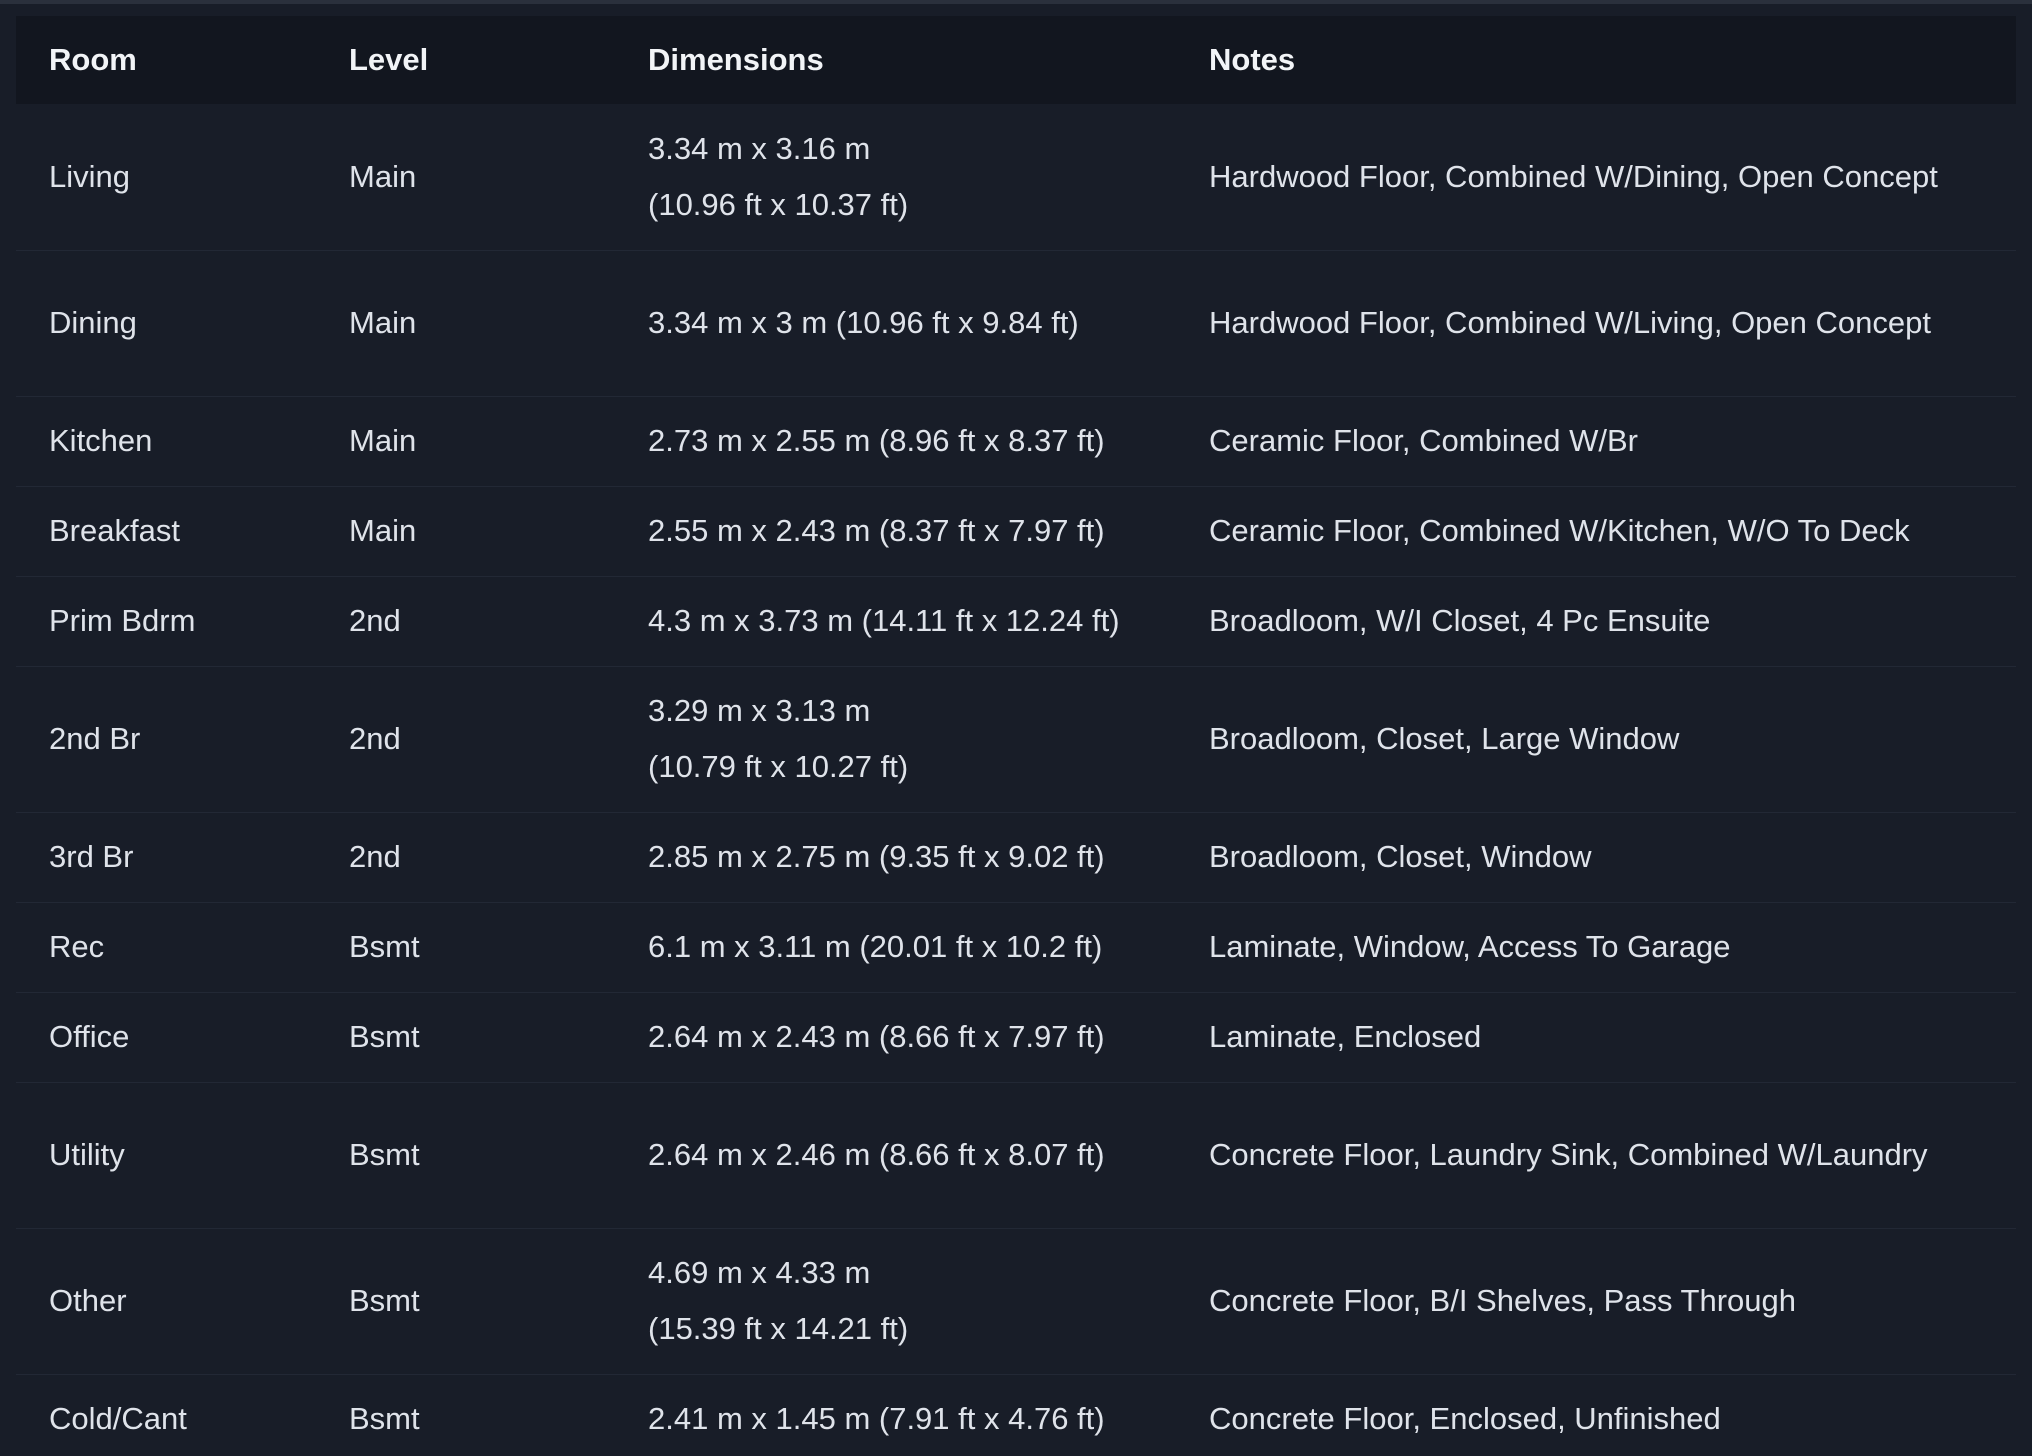 This screenshot has height=1456, width=2032. I want to click on notes-cell: Ceramic Floor, Combined W/Br, so click(1596, 441).